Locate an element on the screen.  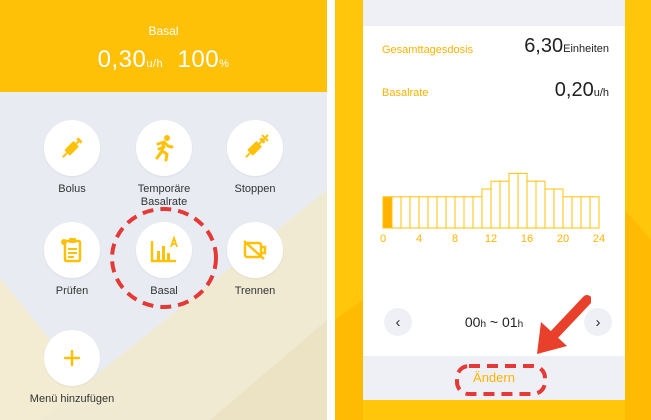
check-circle is located at coordinates (72, 250).